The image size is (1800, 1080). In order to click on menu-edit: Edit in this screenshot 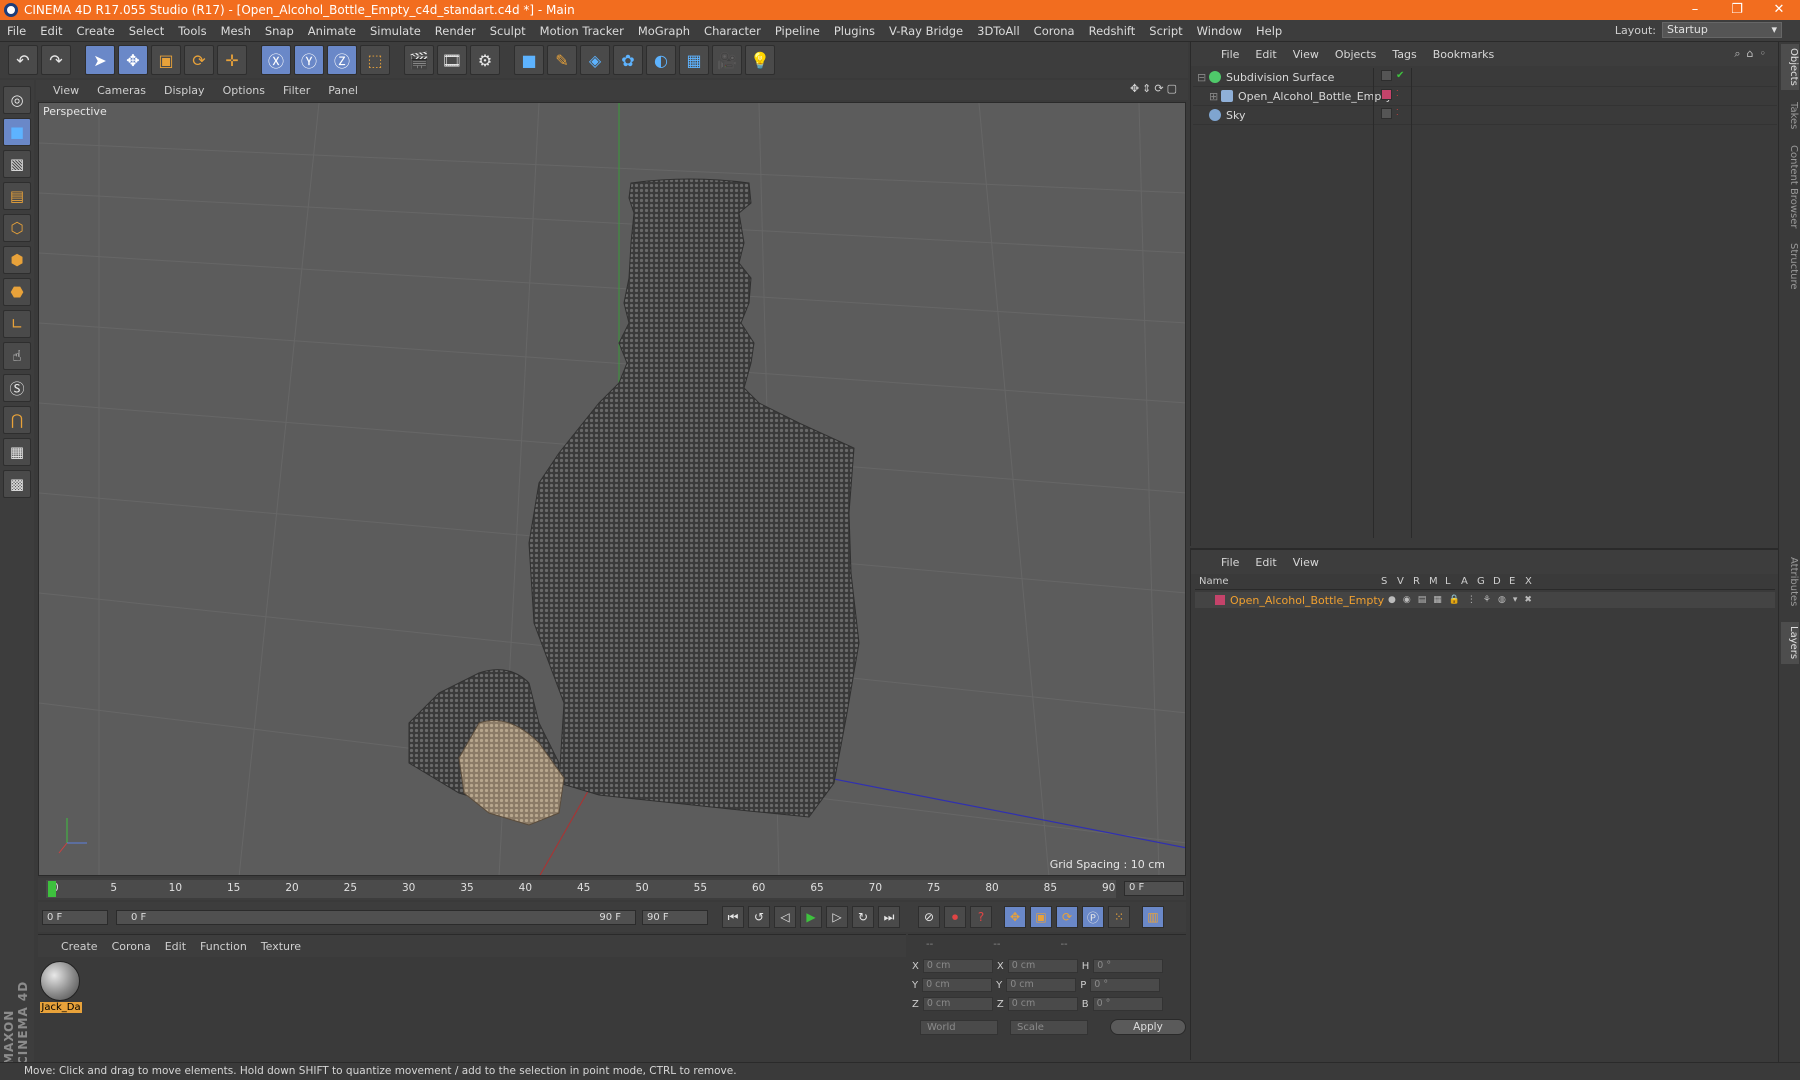, I will do `click(51, 31)`.